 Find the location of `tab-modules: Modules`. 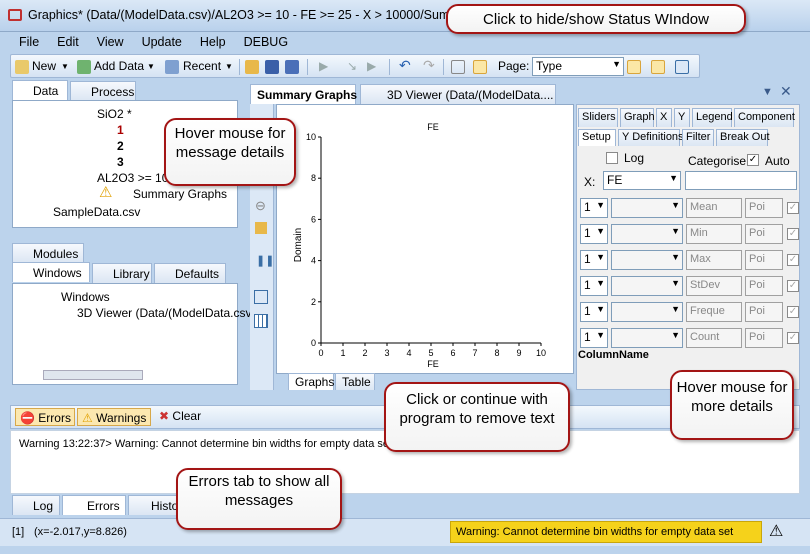

tab-modules: Modules is located at coordinates (48, 253).